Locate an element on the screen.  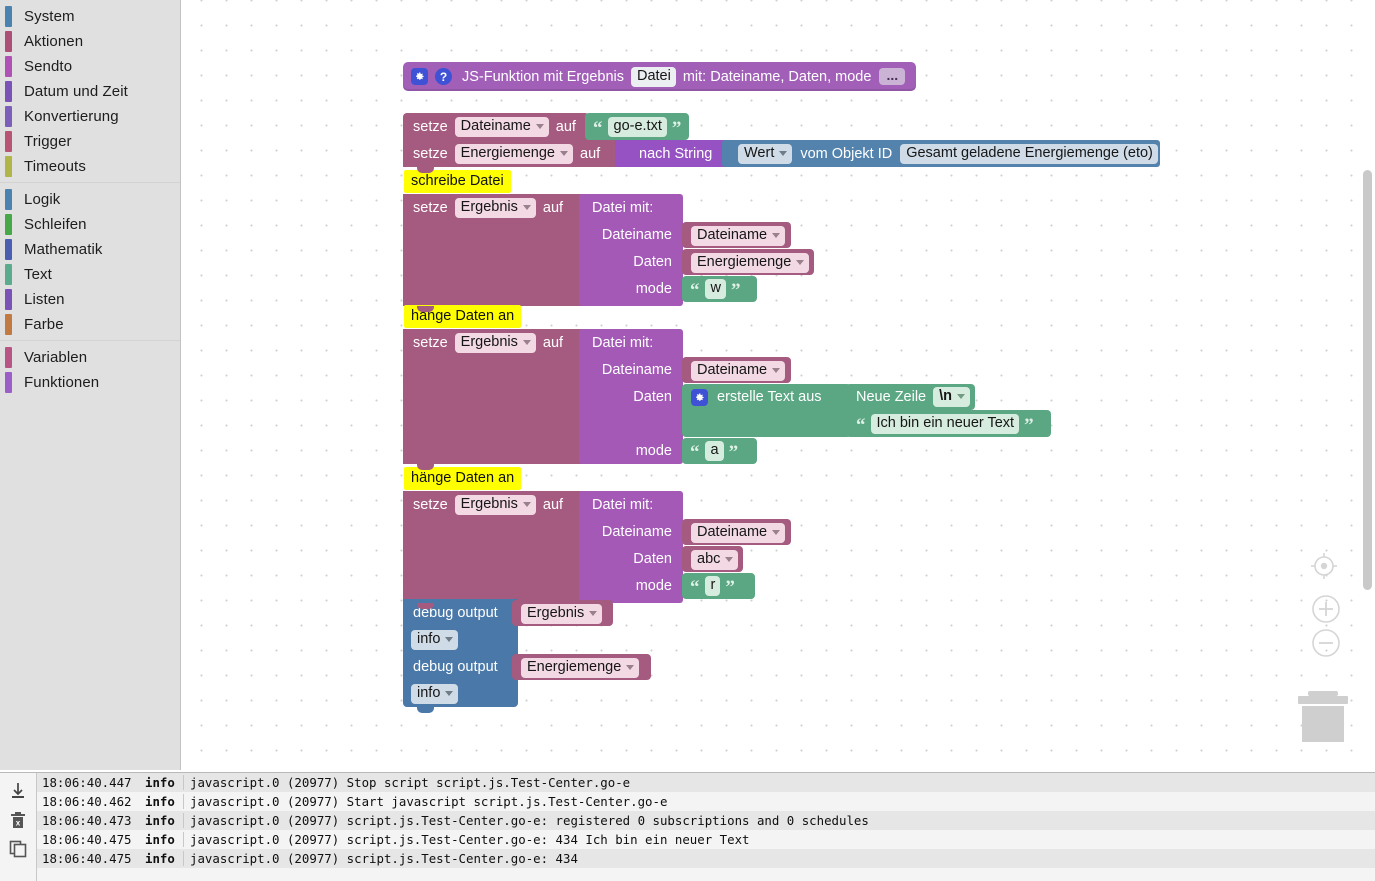
variable-dropdown-dateiname: Dateiname is located at coordinates (501, 126).